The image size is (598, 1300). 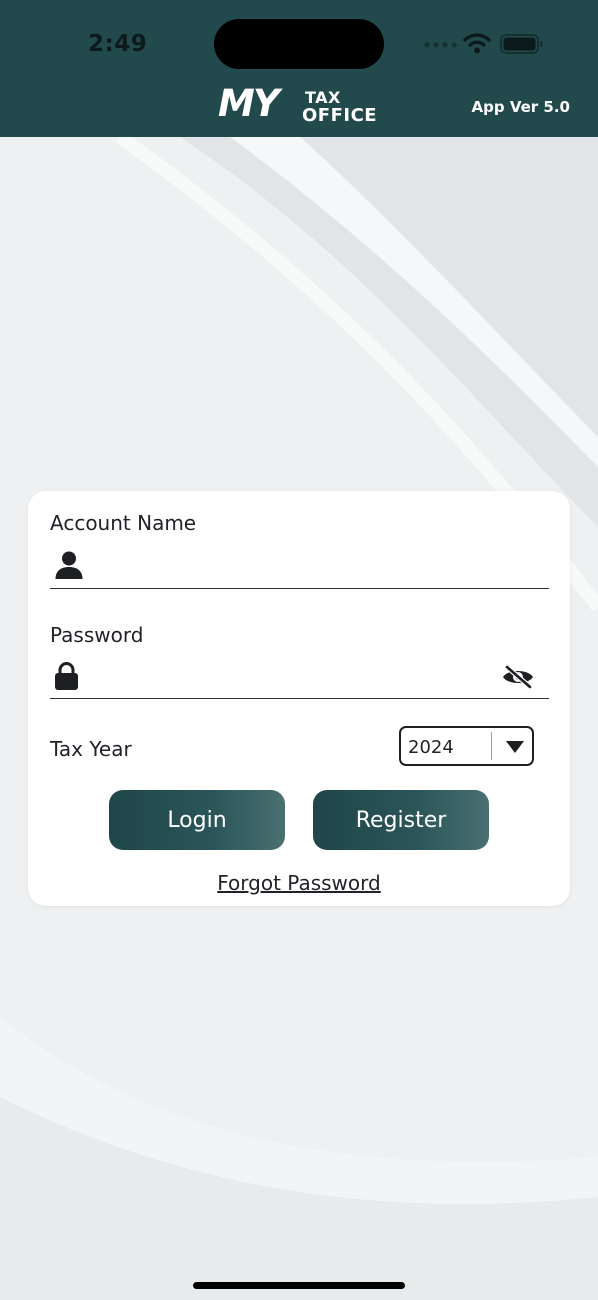 What do you see at coordinates (518, 677) in the screenshot?
I see `eye-slash-icon` at bounding box center [518, 677].